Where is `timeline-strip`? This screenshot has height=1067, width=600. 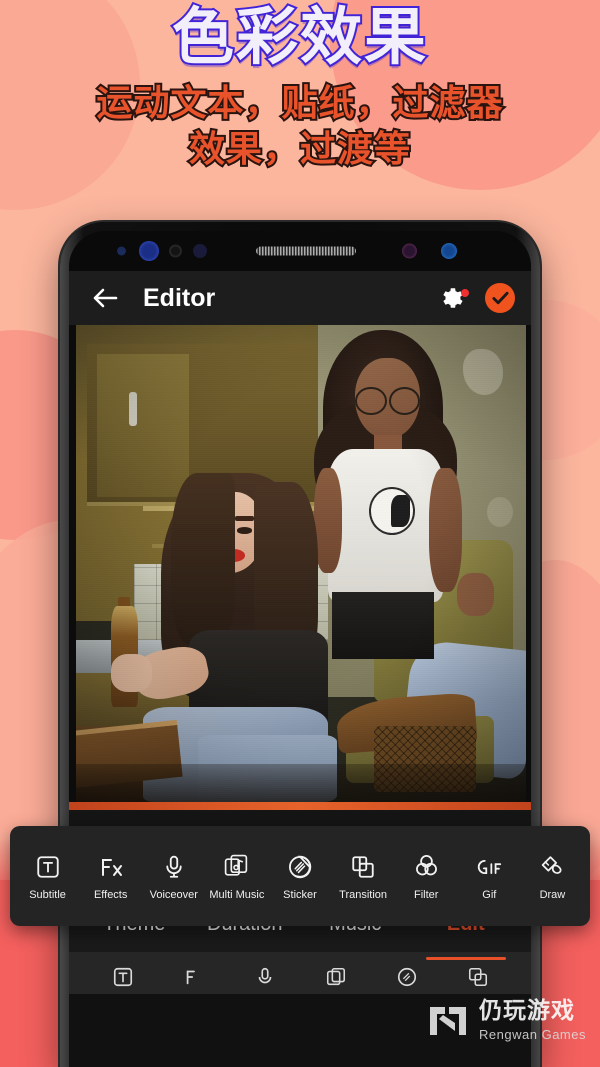
timeline-strip is located at coordinates (300, 806).